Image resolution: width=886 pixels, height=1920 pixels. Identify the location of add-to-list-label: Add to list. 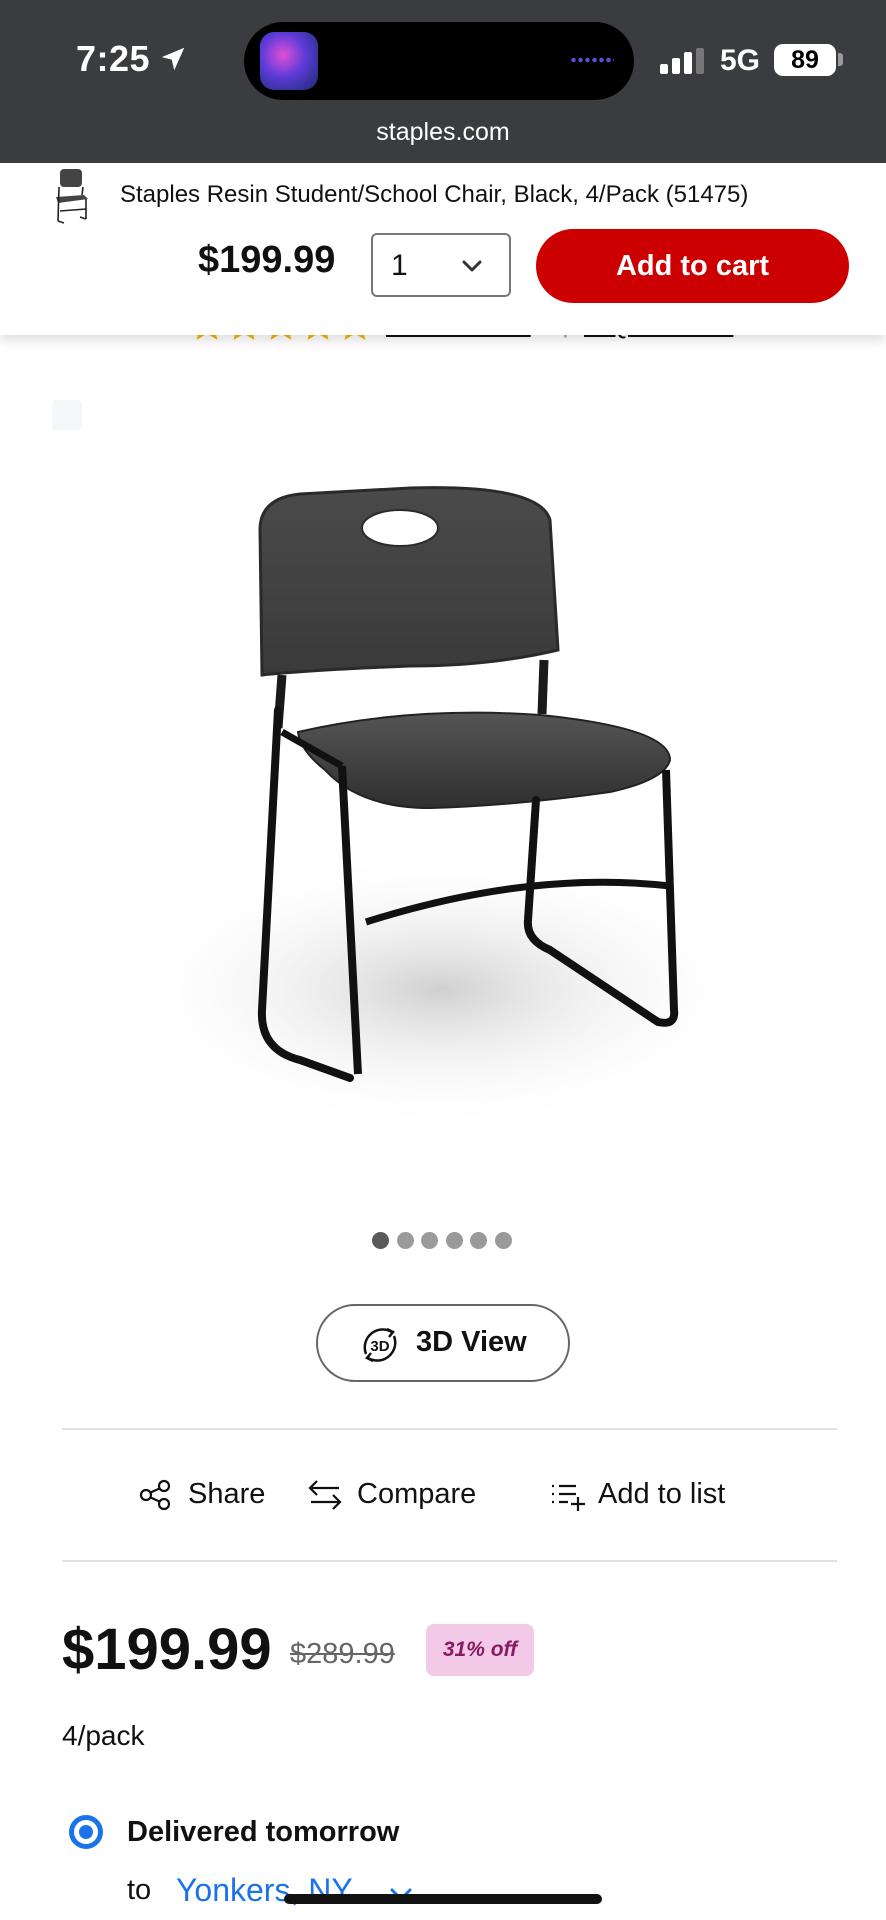
(662, 1494).